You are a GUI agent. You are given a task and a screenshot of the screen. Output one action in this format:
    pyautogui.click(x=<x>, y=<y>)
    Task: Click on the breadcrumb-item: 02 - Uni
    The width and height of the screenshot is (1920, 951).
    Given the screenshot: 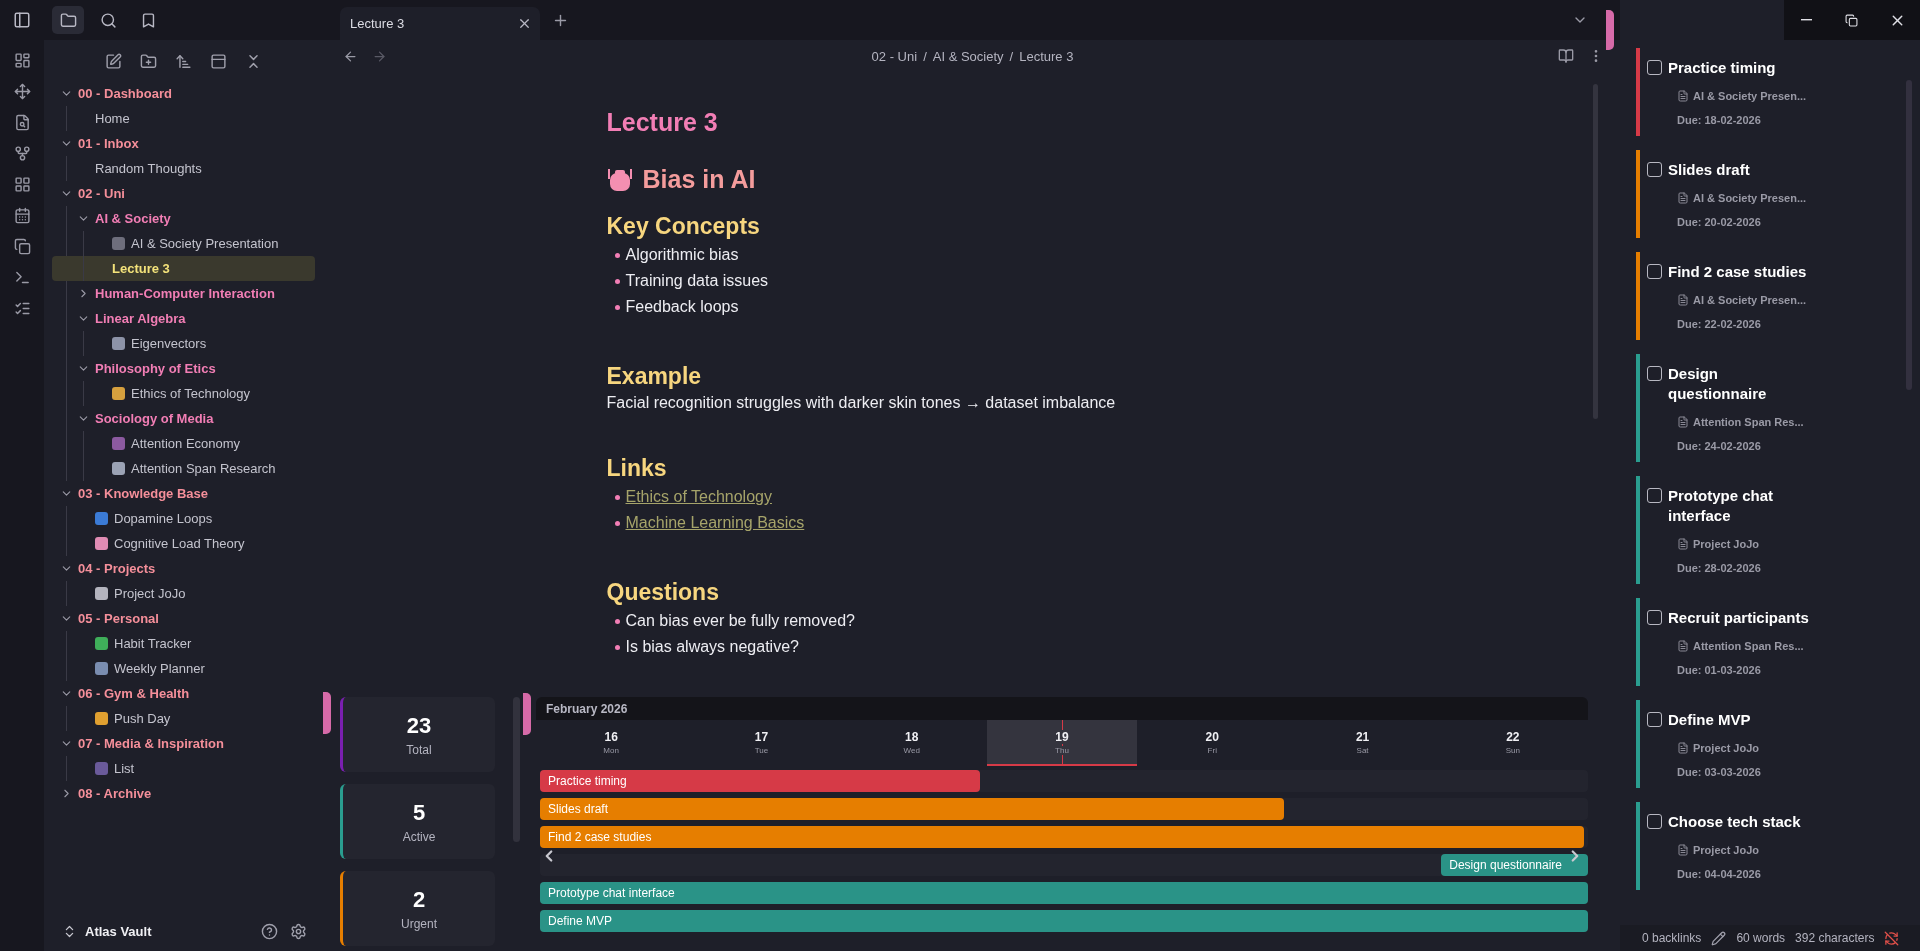 What is the action you would take?
    pyautogui.click(x=894, y=56)
    